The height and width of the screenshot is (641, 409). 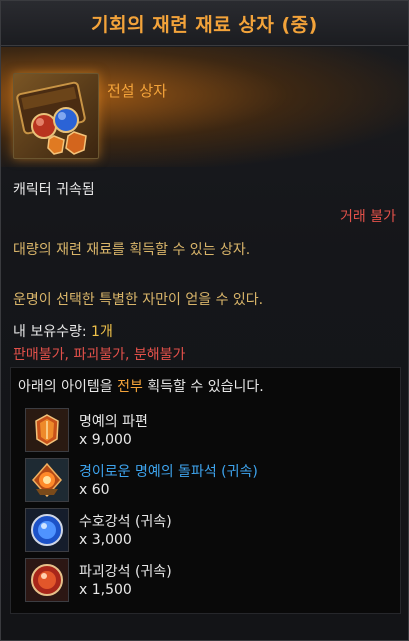 I want to click on item-title: 기회의 재련 재료 상자 (중), so click(x=204, y=24).